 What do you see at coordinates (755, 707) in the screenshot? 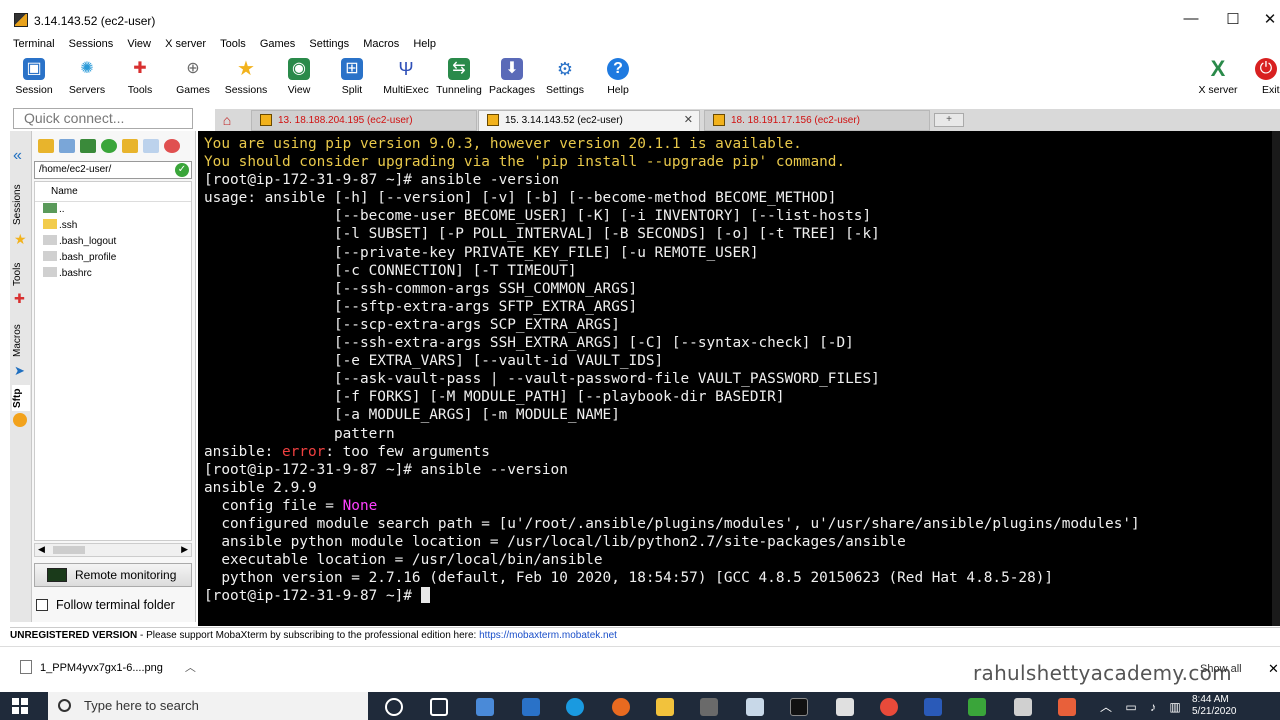
I see `notepad-icon` at bounding box center [755, 707].